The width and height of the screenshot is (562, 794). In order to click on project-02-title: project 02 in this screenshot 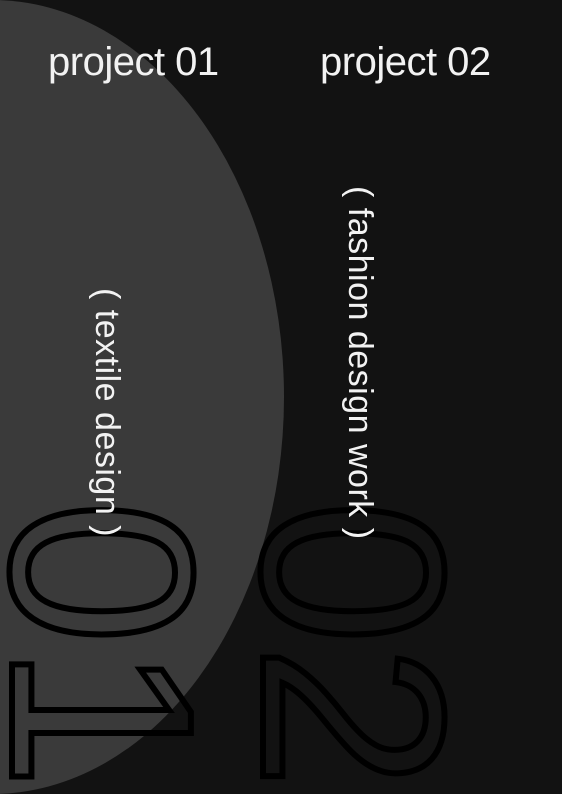, I will do `click(405, 62)`.